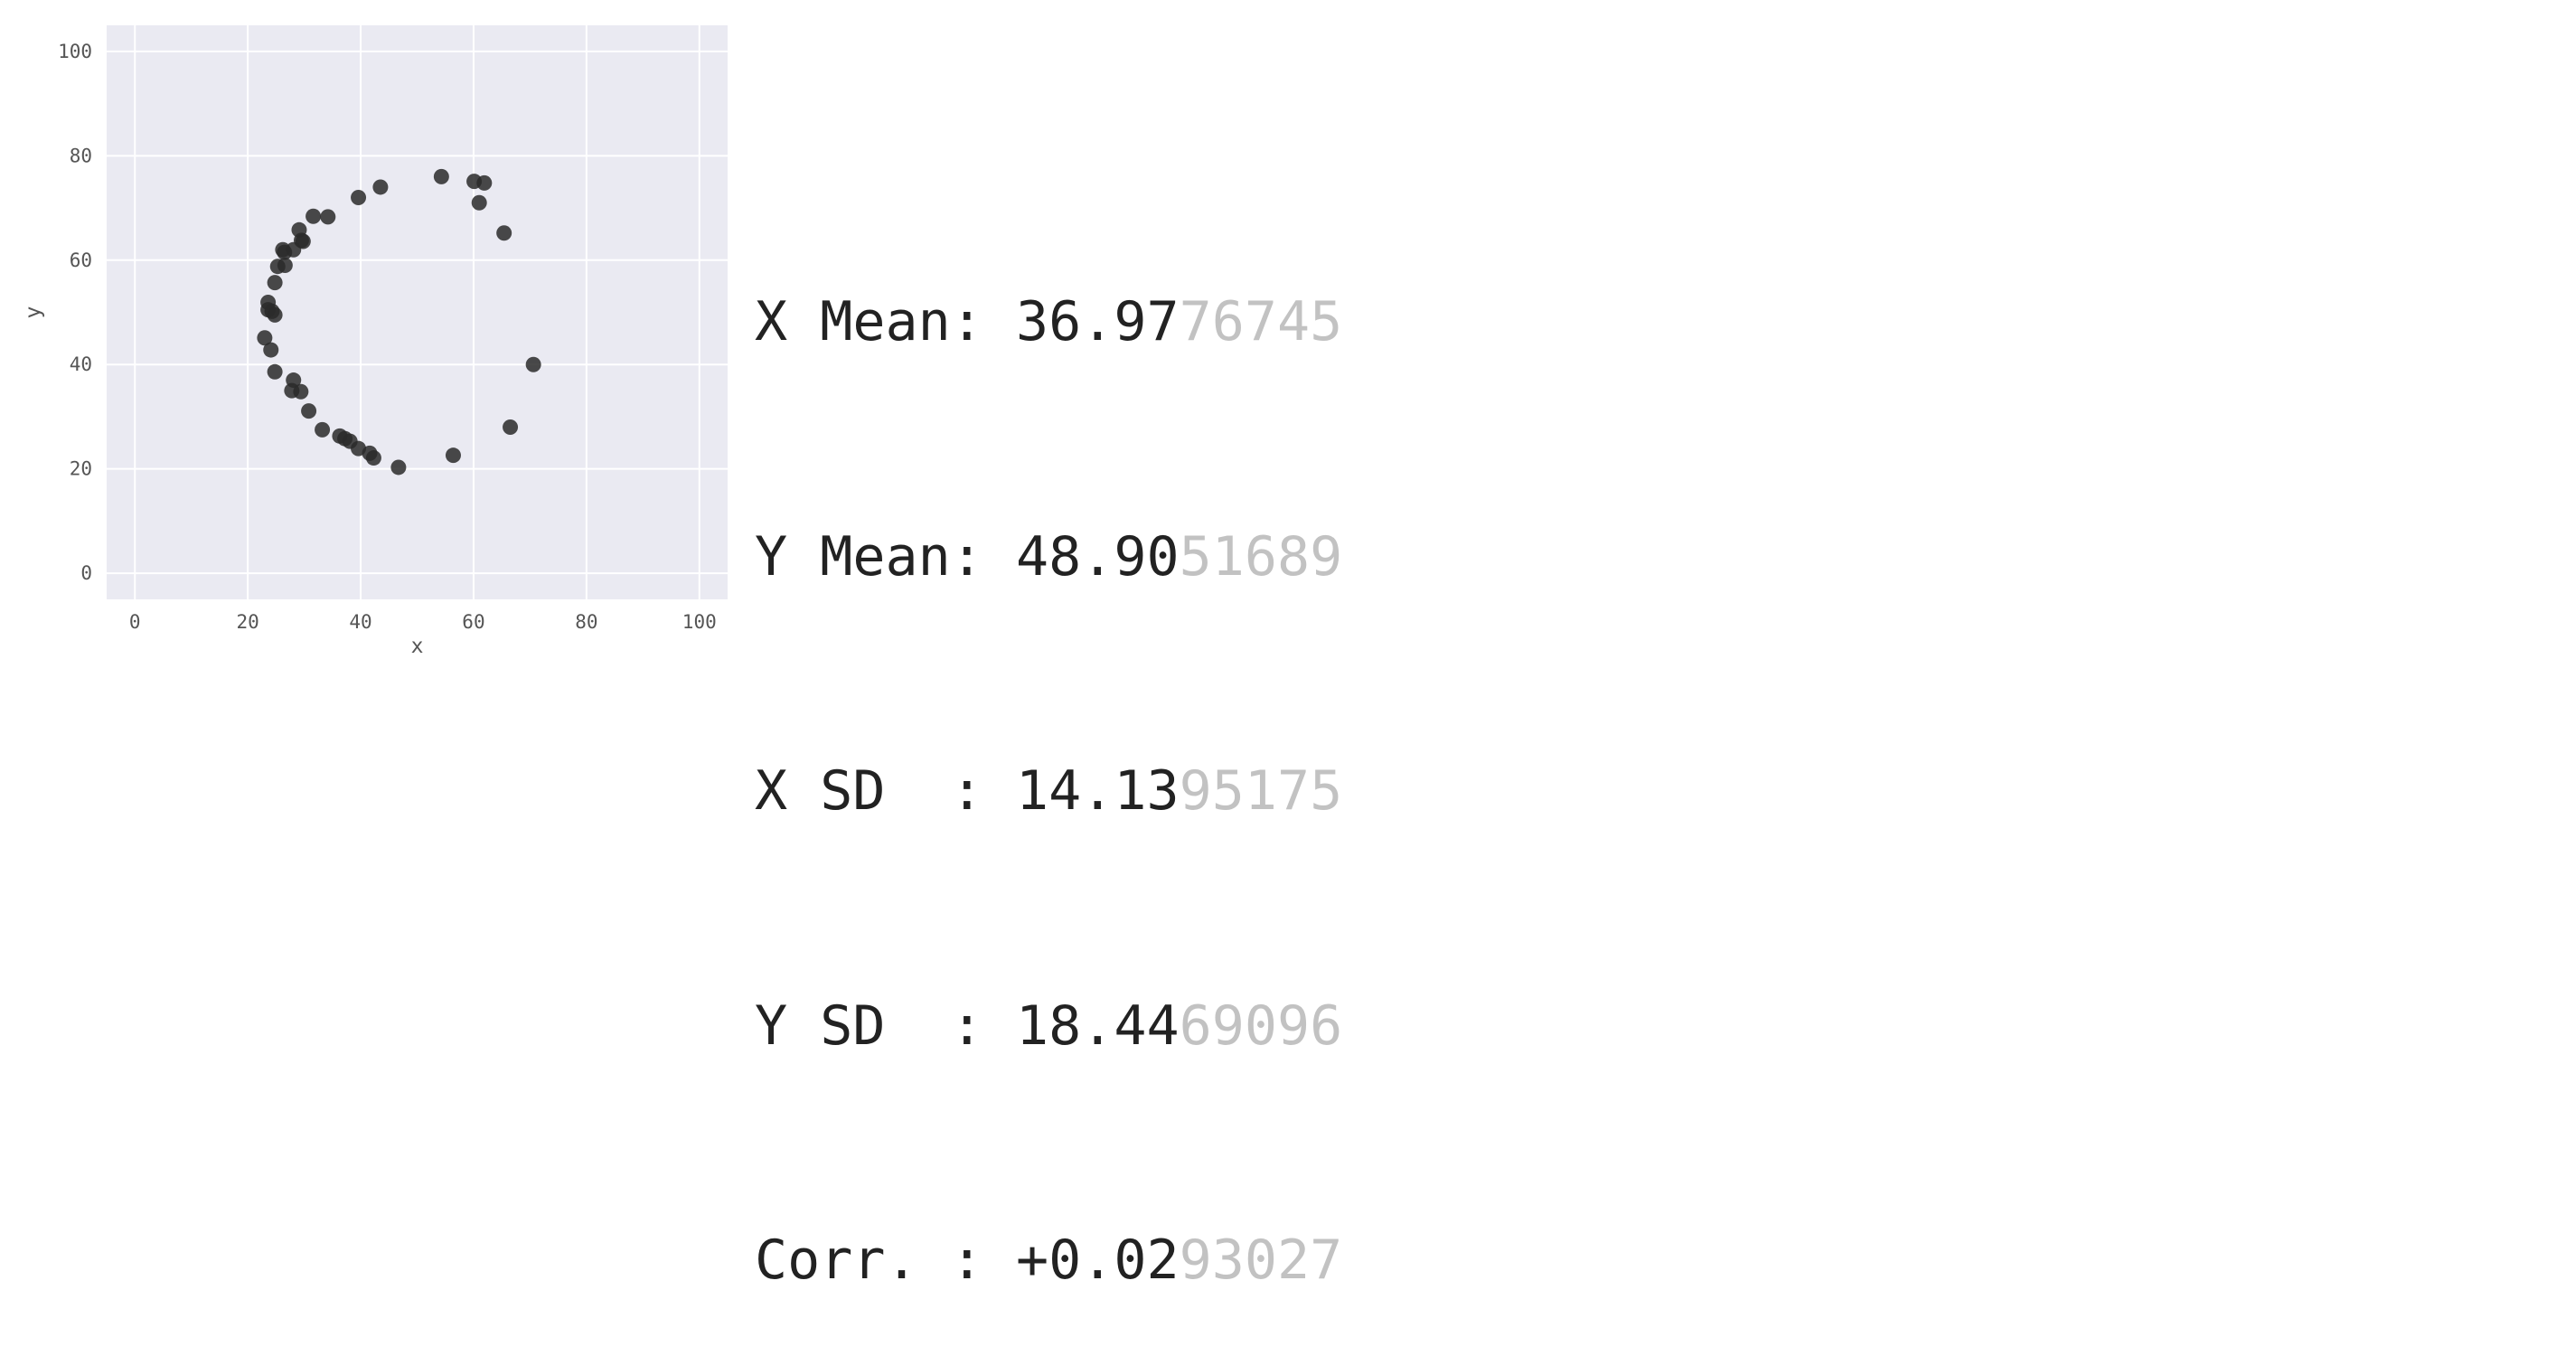  What do you see at coordinates (81, 469) in the screenshot?
I see `y-tick-label: 20` at bounding box center [81, 469].